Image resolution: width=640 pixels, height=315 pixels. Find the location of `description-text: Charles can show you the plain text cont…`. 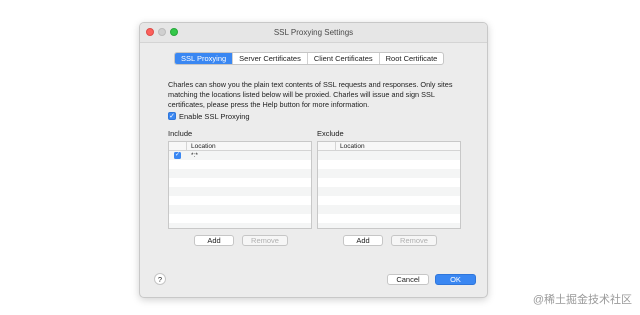

description-text: Charles can show you the plain text cont… is located at coordinates (310, 94).